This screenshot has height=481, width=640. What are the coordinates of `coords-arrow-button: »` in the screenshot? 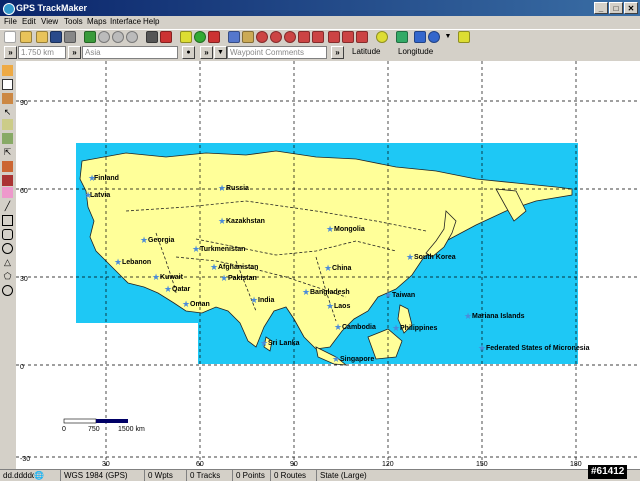 It's located at (337, 52).